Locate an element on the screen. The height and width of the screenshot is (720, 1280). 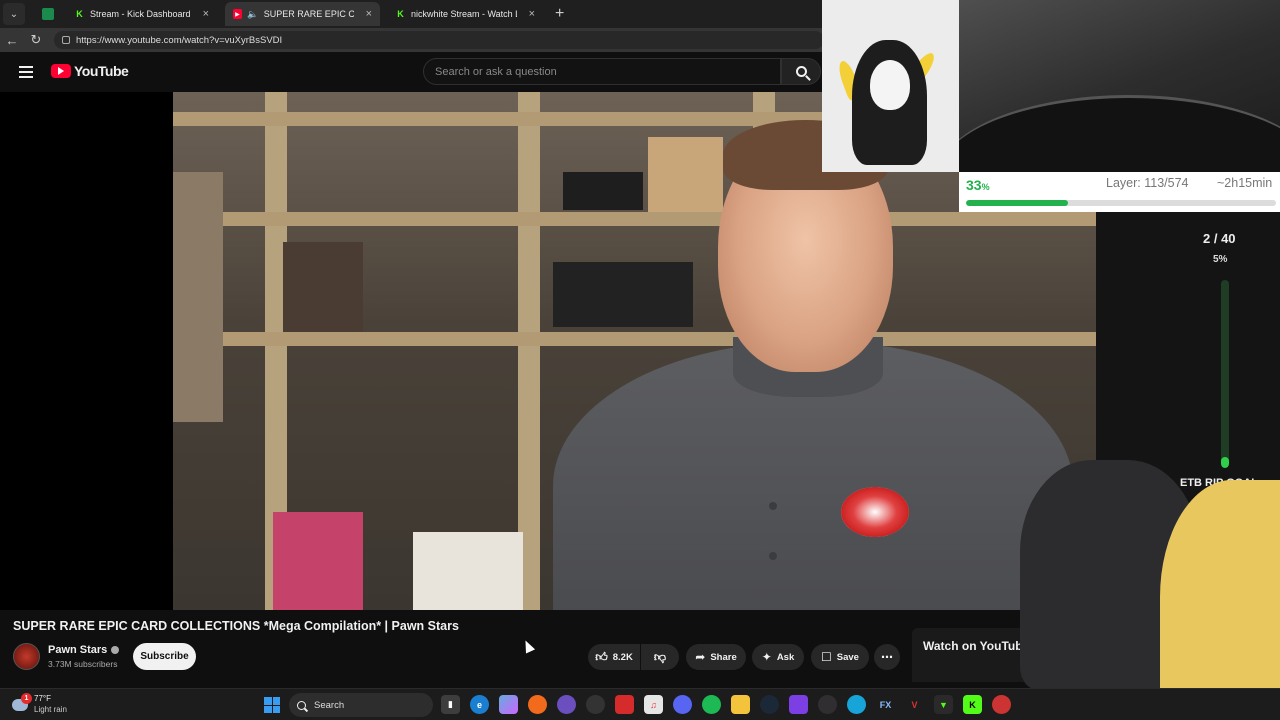
tab-kick-dashboard: K Stream - Kick Dashboard × is located at coordinates (142, 14).